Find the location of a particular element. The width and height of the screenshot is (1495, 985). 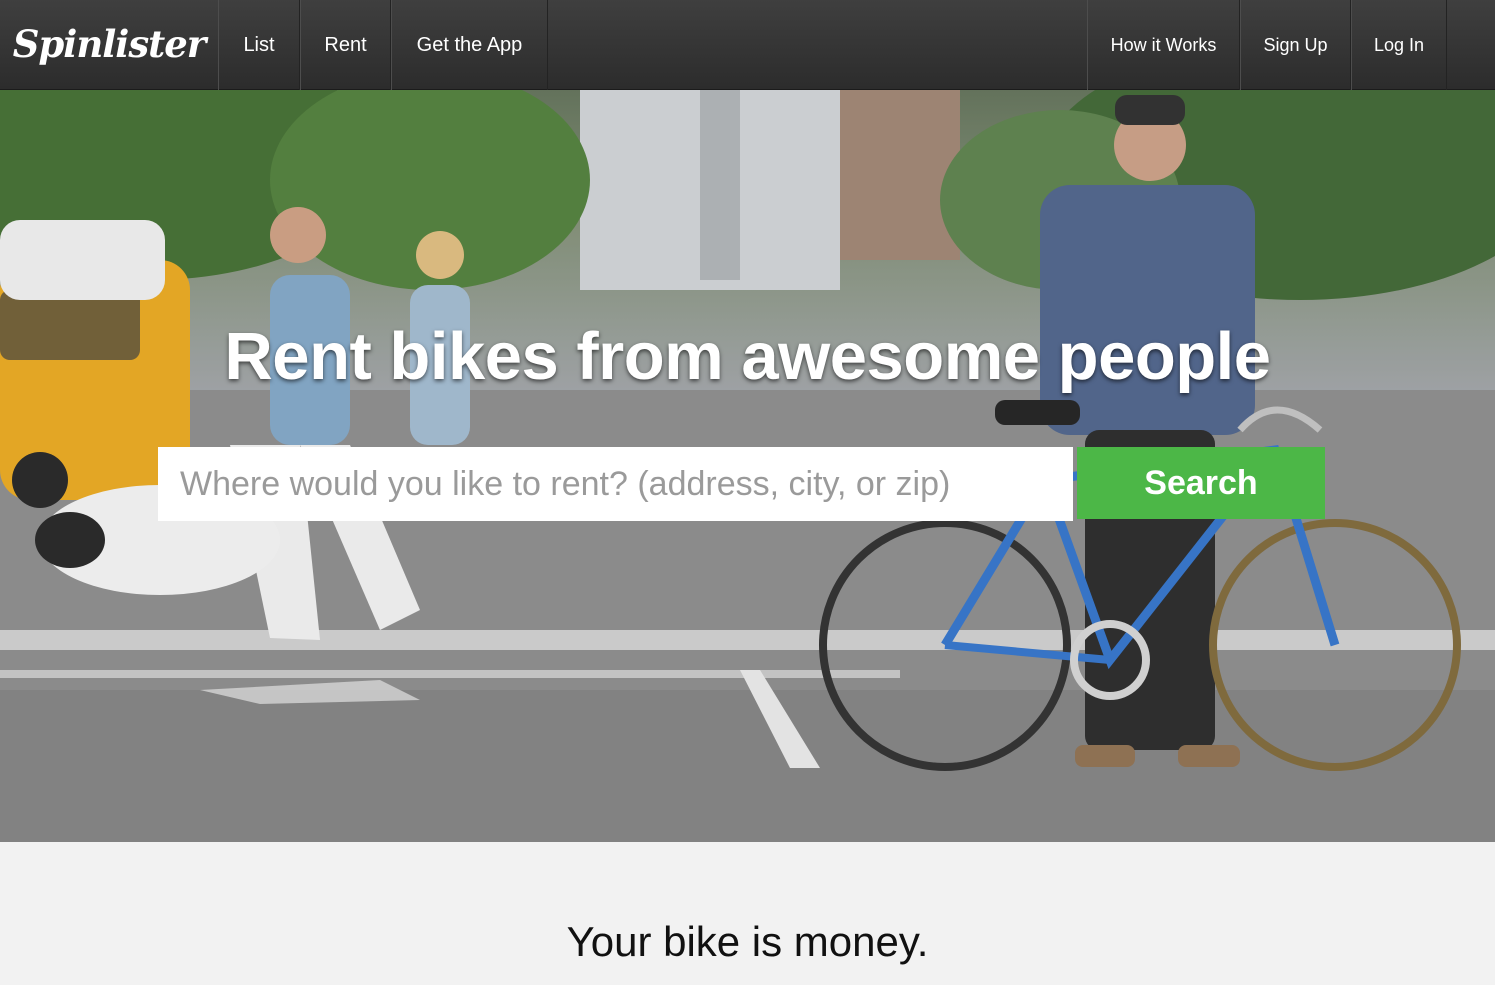

logo: Spinlister is located at coordinates (109, 45).